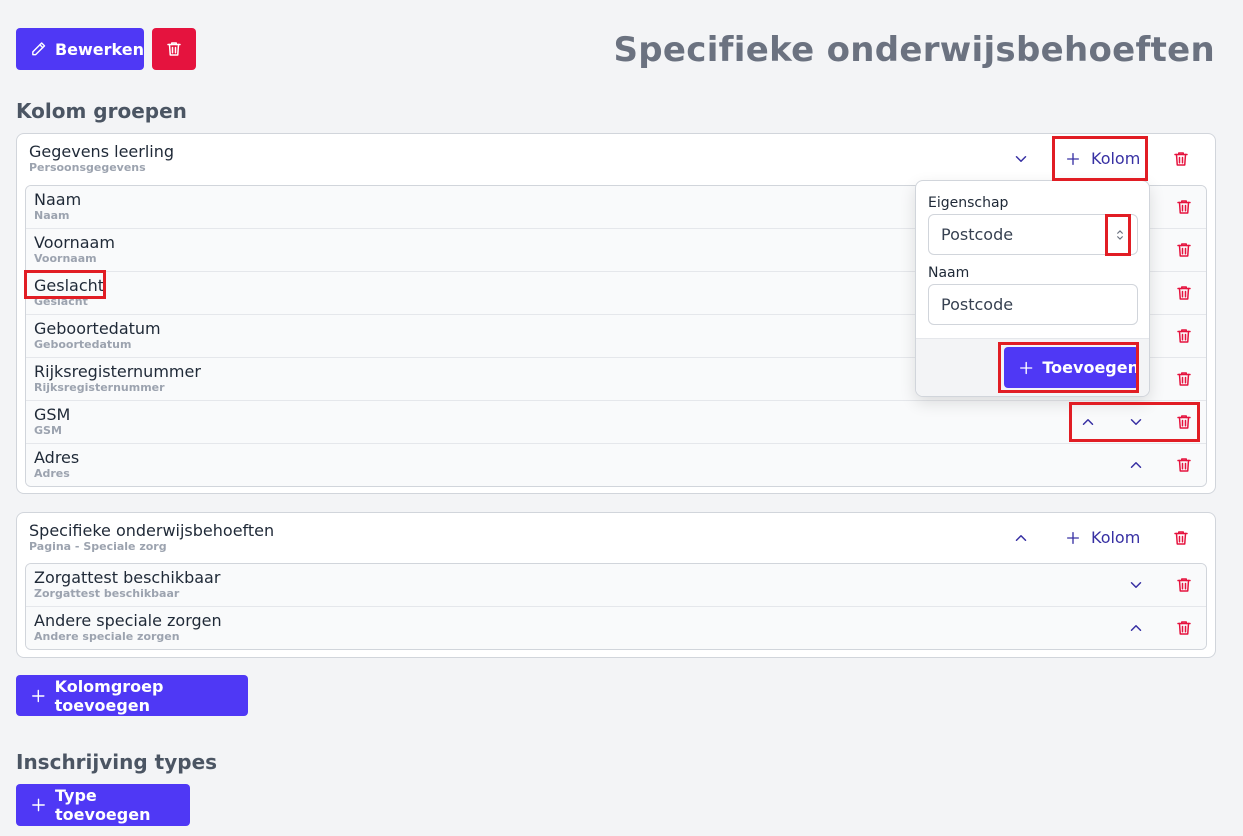 This screenshot has width=1243, height=836. What do you see at coordinates (97, 328) in the screenshot?
I see `column-name: Geboortedatum` at bounding box center [97, 328].